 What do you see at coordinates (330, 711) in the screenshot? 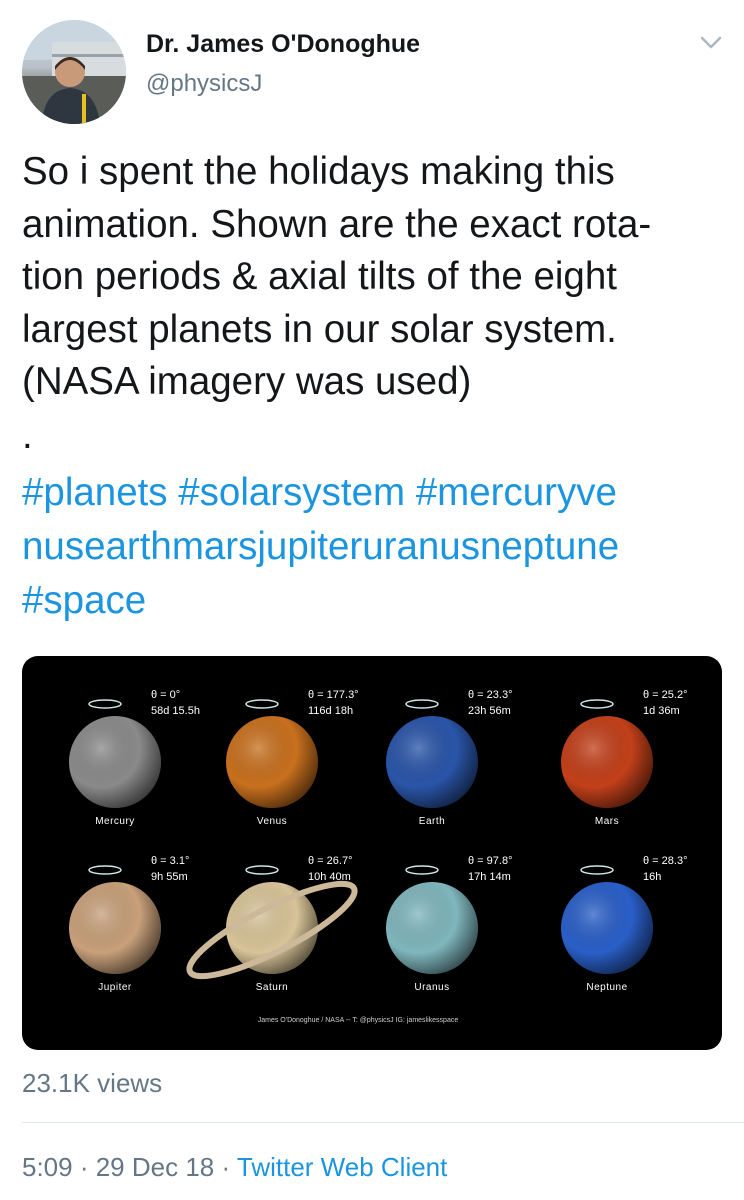
I see `planet-period: 116d 18h` at bounding box center [330, 711].